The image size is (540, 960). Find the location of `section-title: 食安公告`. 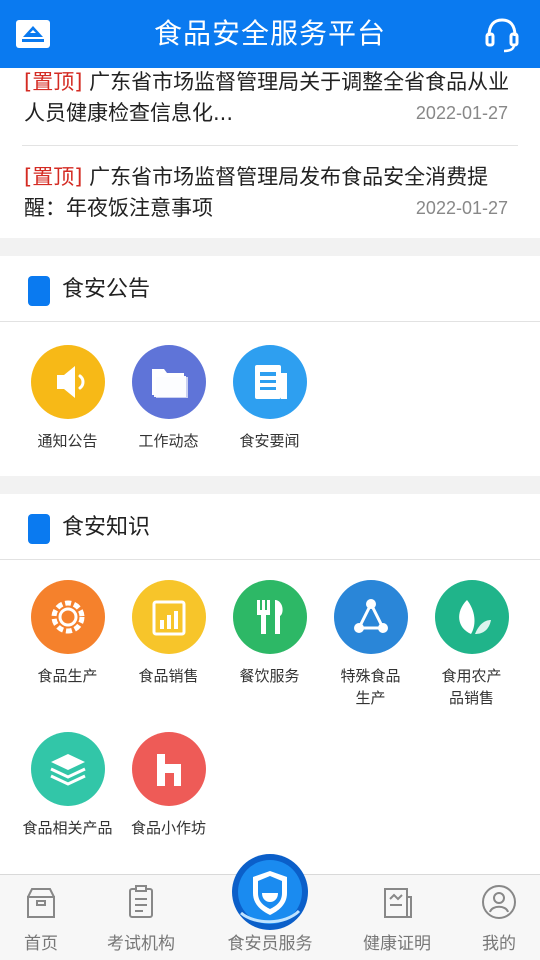

section-title: 食安公告 is located at coordinates (106, 289).